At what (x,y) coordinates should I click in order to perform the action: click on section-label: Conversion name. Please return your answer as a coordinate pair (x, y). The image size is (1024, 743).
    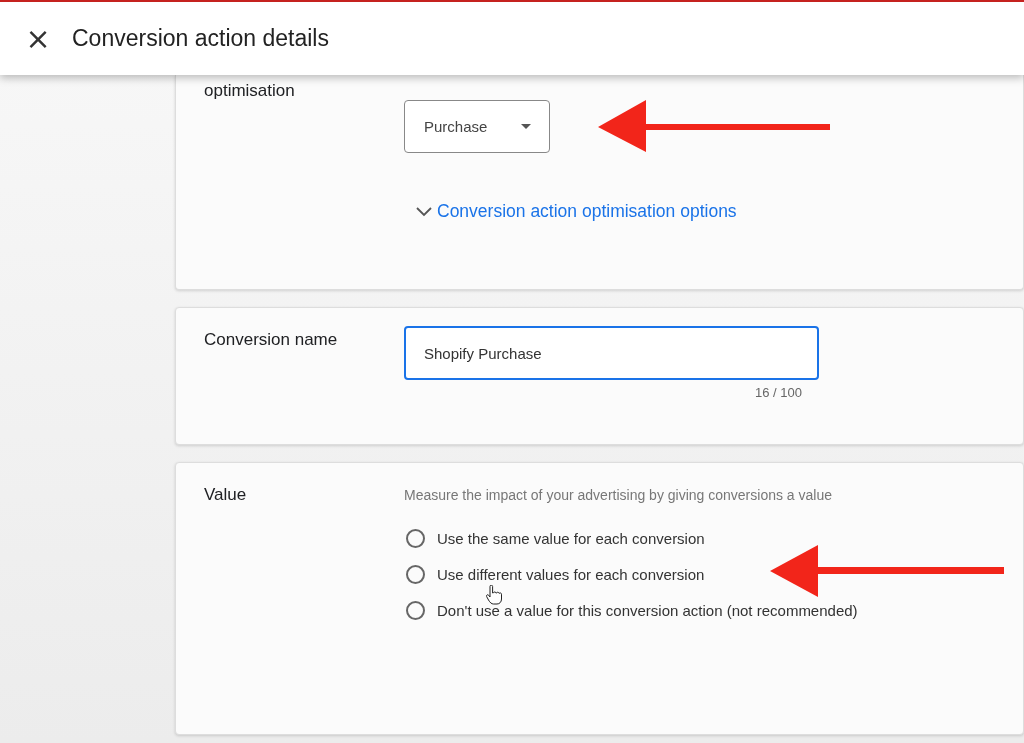
    Looking at the image, I should click on (271, 340).